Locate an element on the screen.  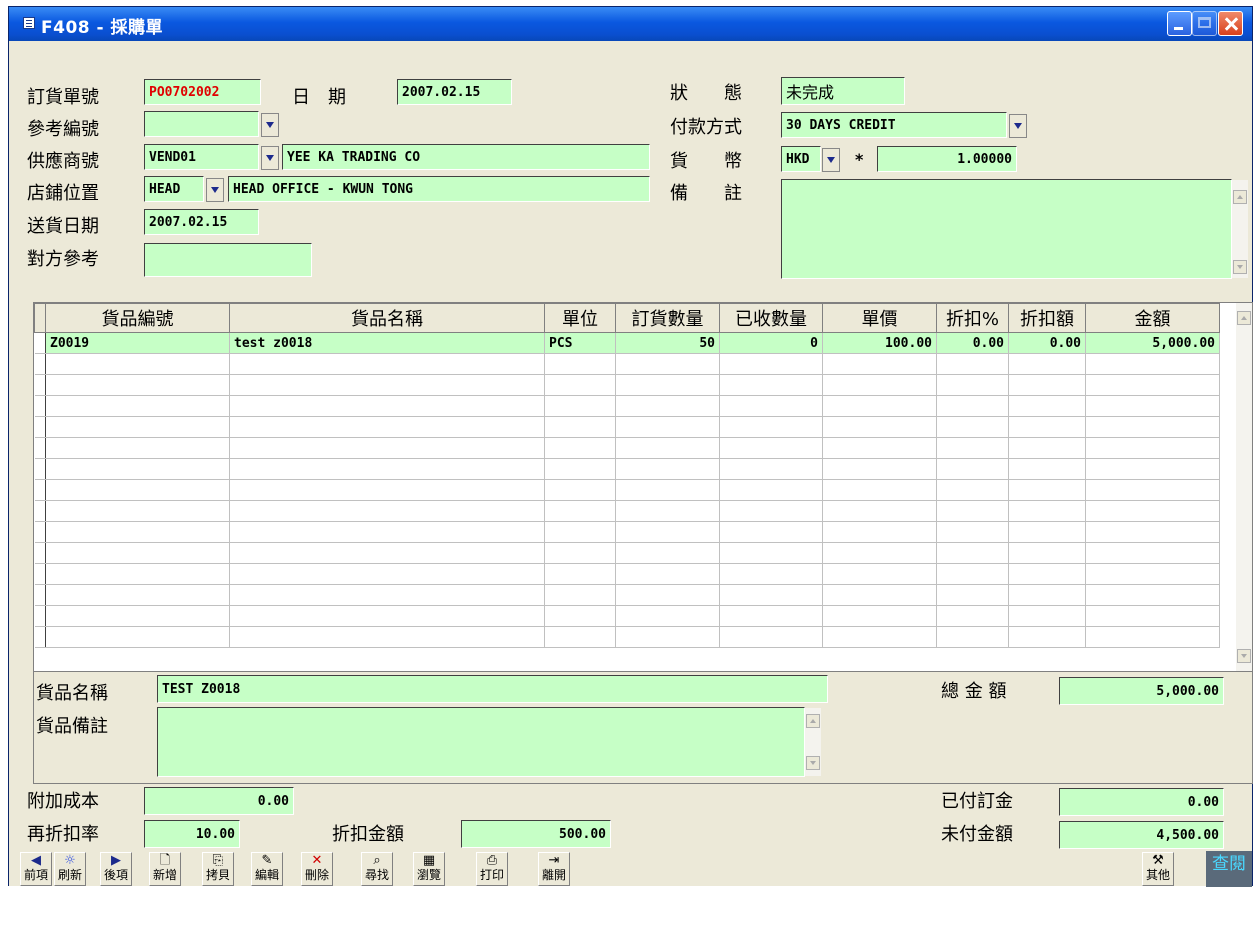
col-item-code: 貨品編號 is located at coordinates (137, 318).